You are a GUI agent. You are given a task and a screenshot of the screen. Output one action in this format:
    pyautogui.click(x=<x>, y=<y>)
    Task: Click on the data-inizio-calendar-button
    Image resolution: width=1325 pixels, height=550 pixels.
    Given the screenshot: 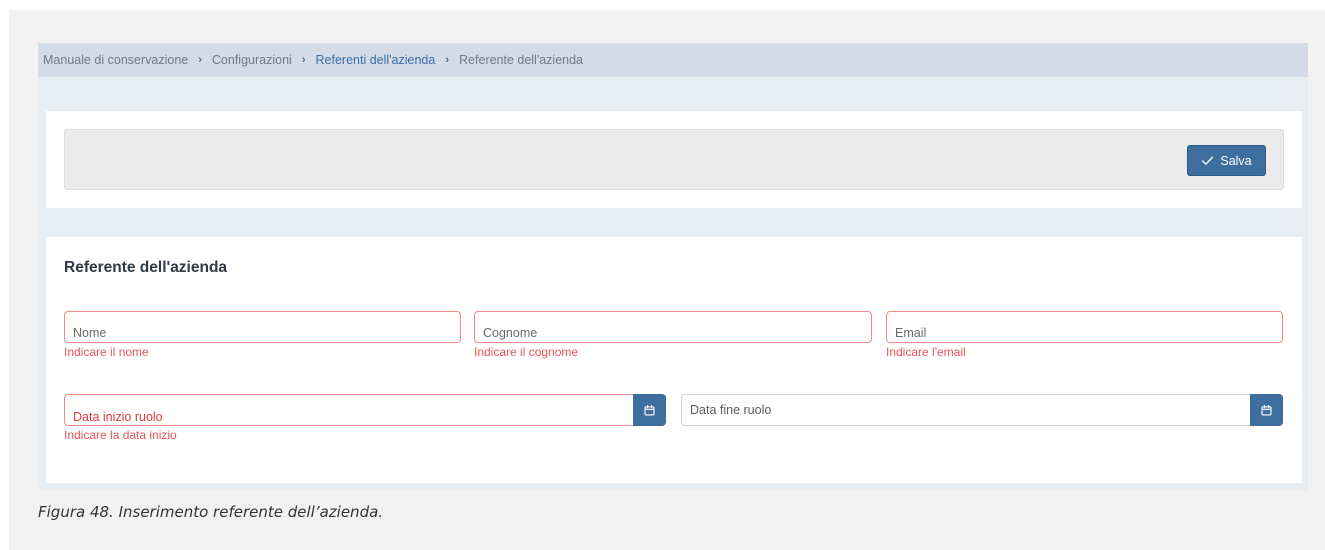 What is the action you would take?
    pyautogui.click(x=649, y=410)
    